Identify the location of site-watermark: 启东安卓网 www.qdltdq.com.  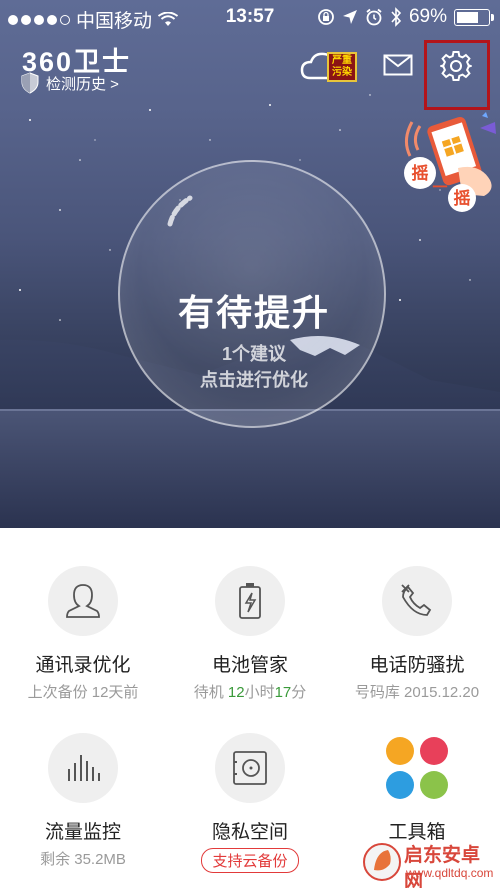
(429, 863).